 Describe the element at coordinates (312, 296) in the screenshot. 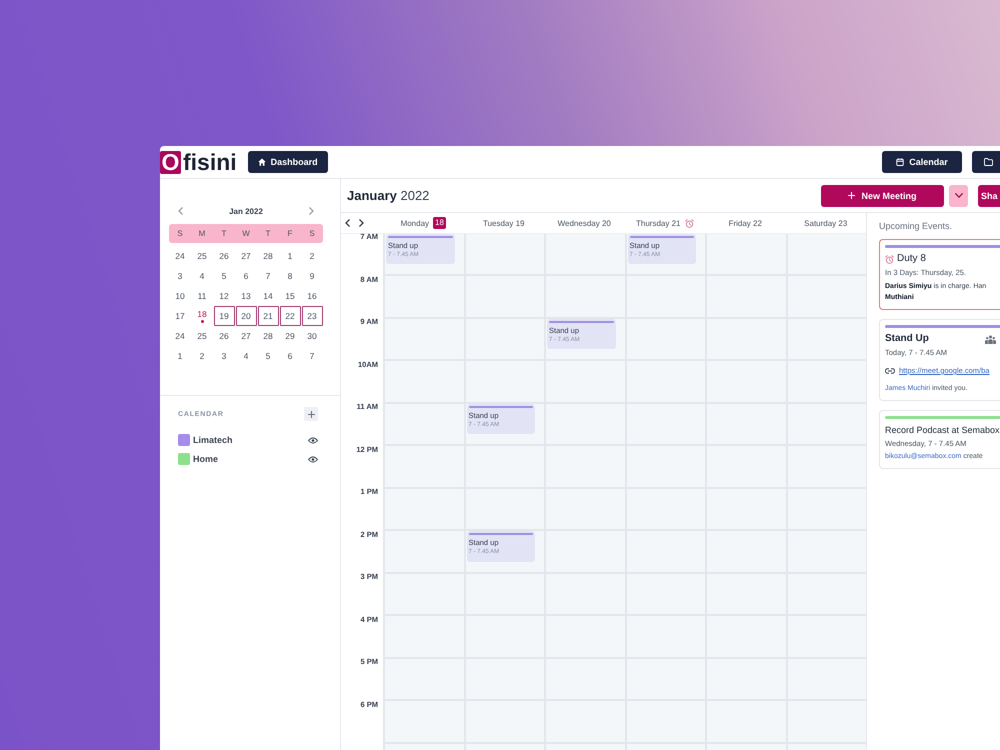

I see `date-cell: 16` at that location.